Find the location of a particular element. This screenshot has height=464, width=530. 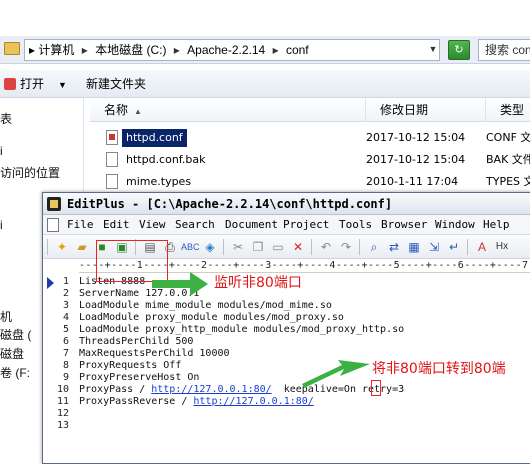

code-line: MaxRequestsPerChild 10000 is located at coordinates (154, 353).